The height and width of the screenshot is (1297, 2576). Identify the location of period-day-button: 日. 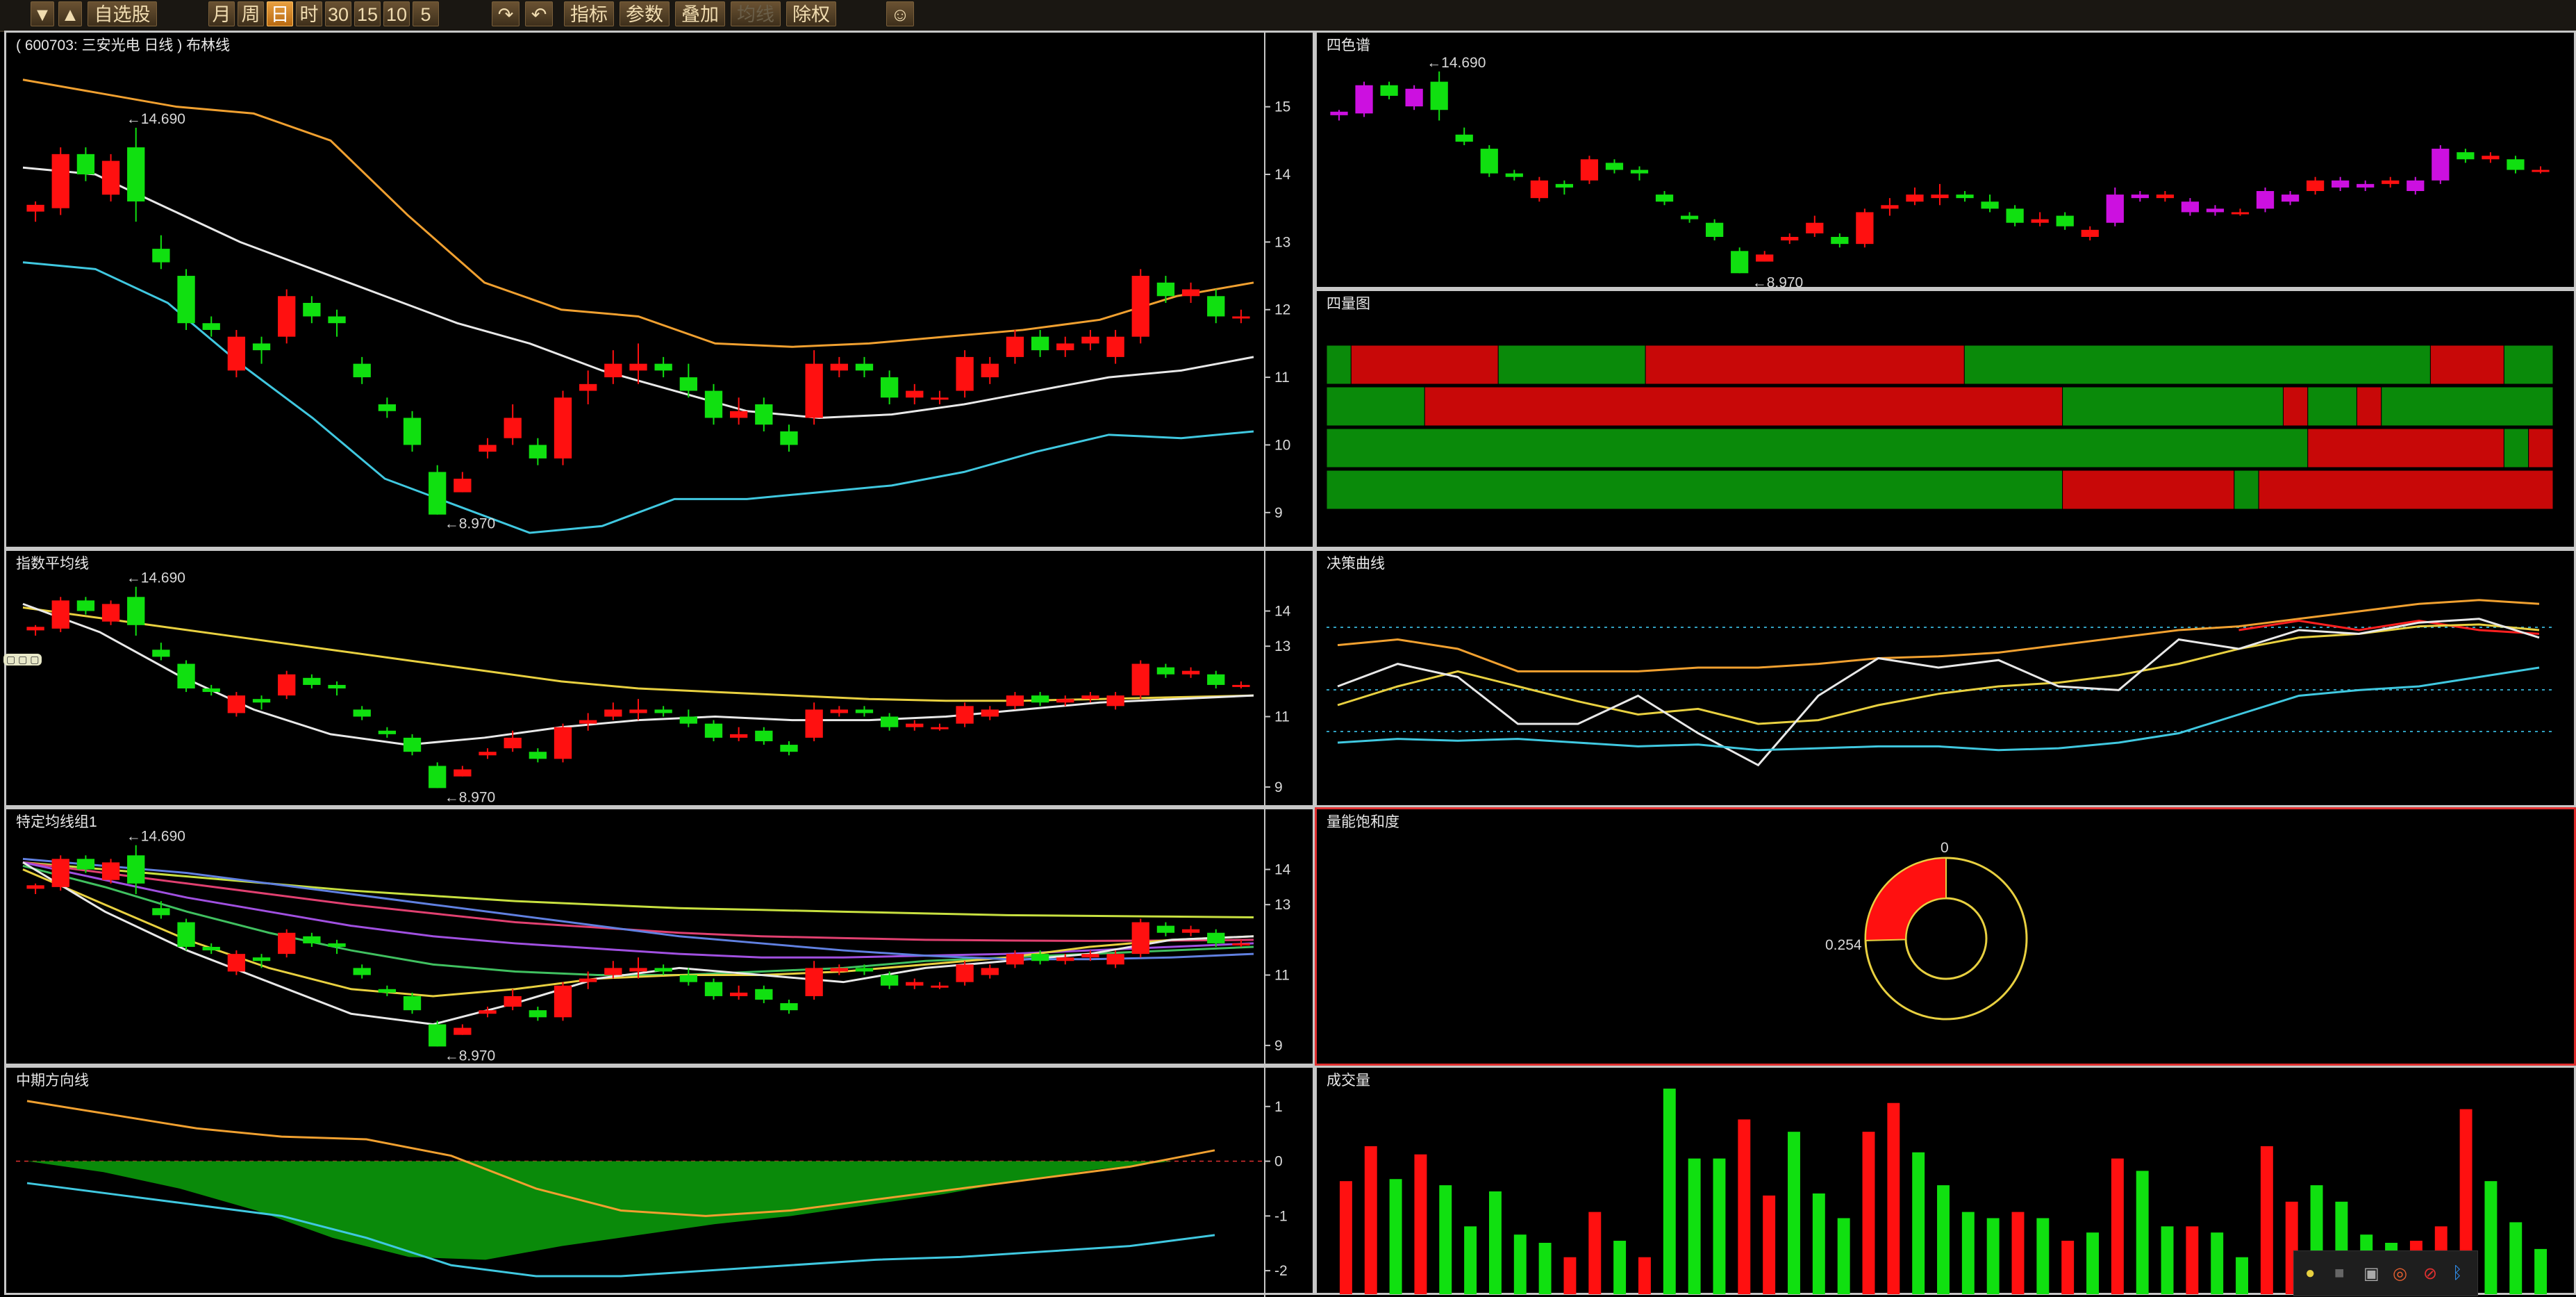
(280, 14).